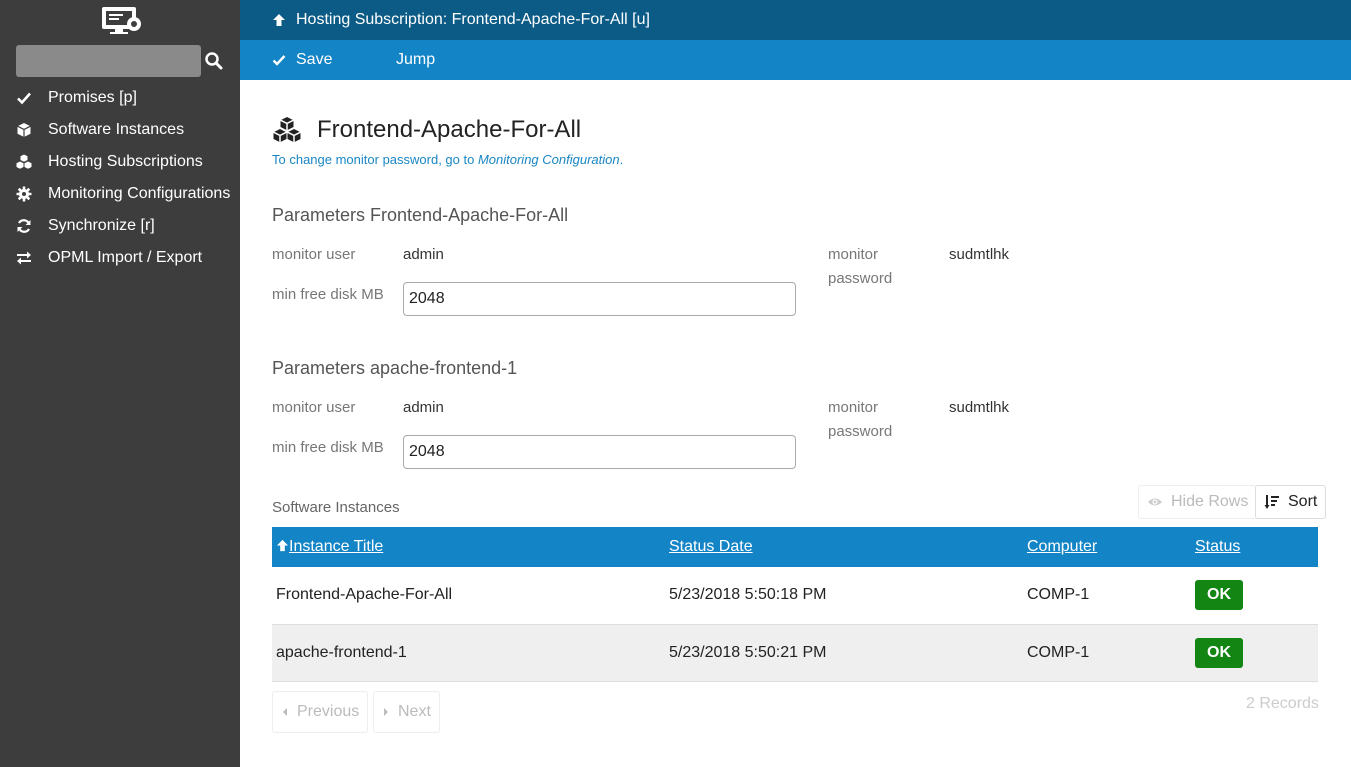 This screenshot has width=1351, height=767. I want to click on instance-title-cell: Frontend-Apache-For-All, so click(364, 595).